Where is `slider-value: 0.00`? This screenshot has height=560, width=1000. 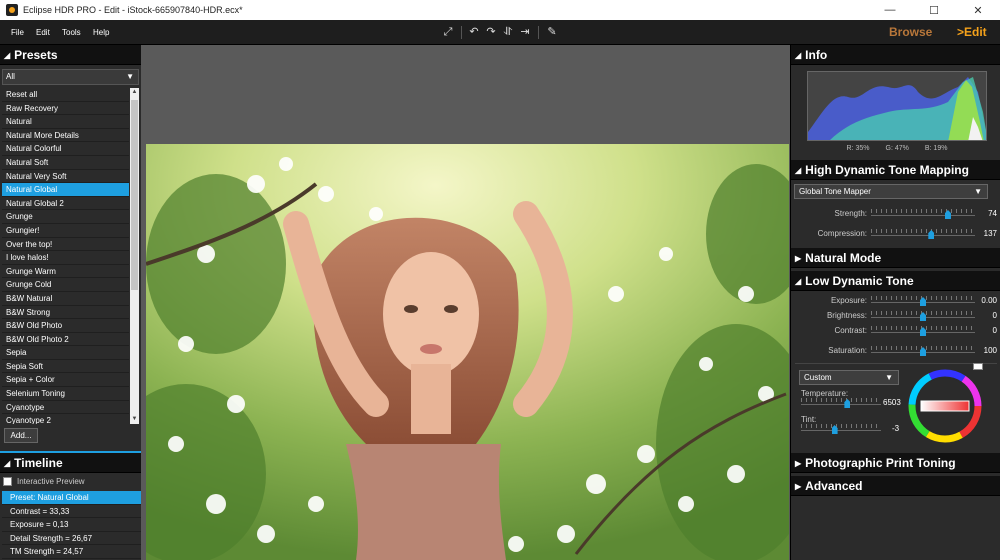 slider-value: 0.00 is located at coordinates (989, 300).